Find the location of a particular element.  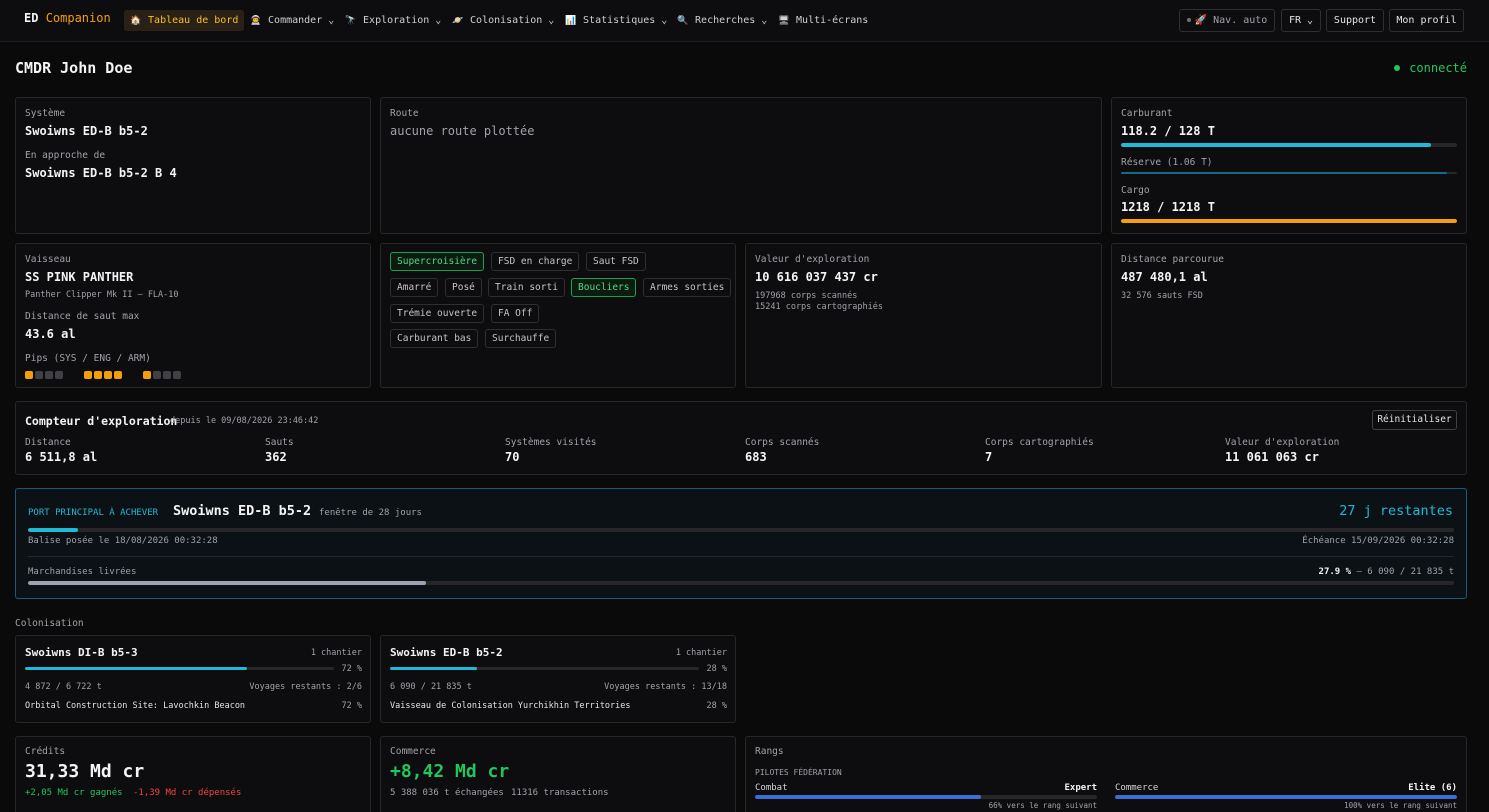

counter-since: depuis le 09/08/2026 23:46:42 is located at coordinates (244, 421).